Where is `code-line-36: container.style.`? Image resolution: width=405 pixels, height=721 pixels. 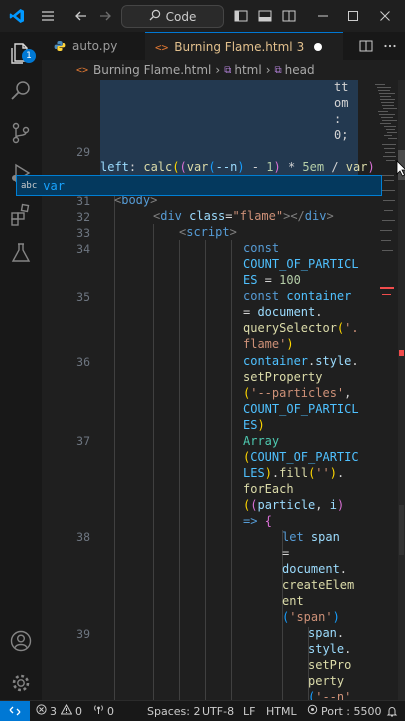
code-line-36: container.style. is located at coordinates (301, 361).